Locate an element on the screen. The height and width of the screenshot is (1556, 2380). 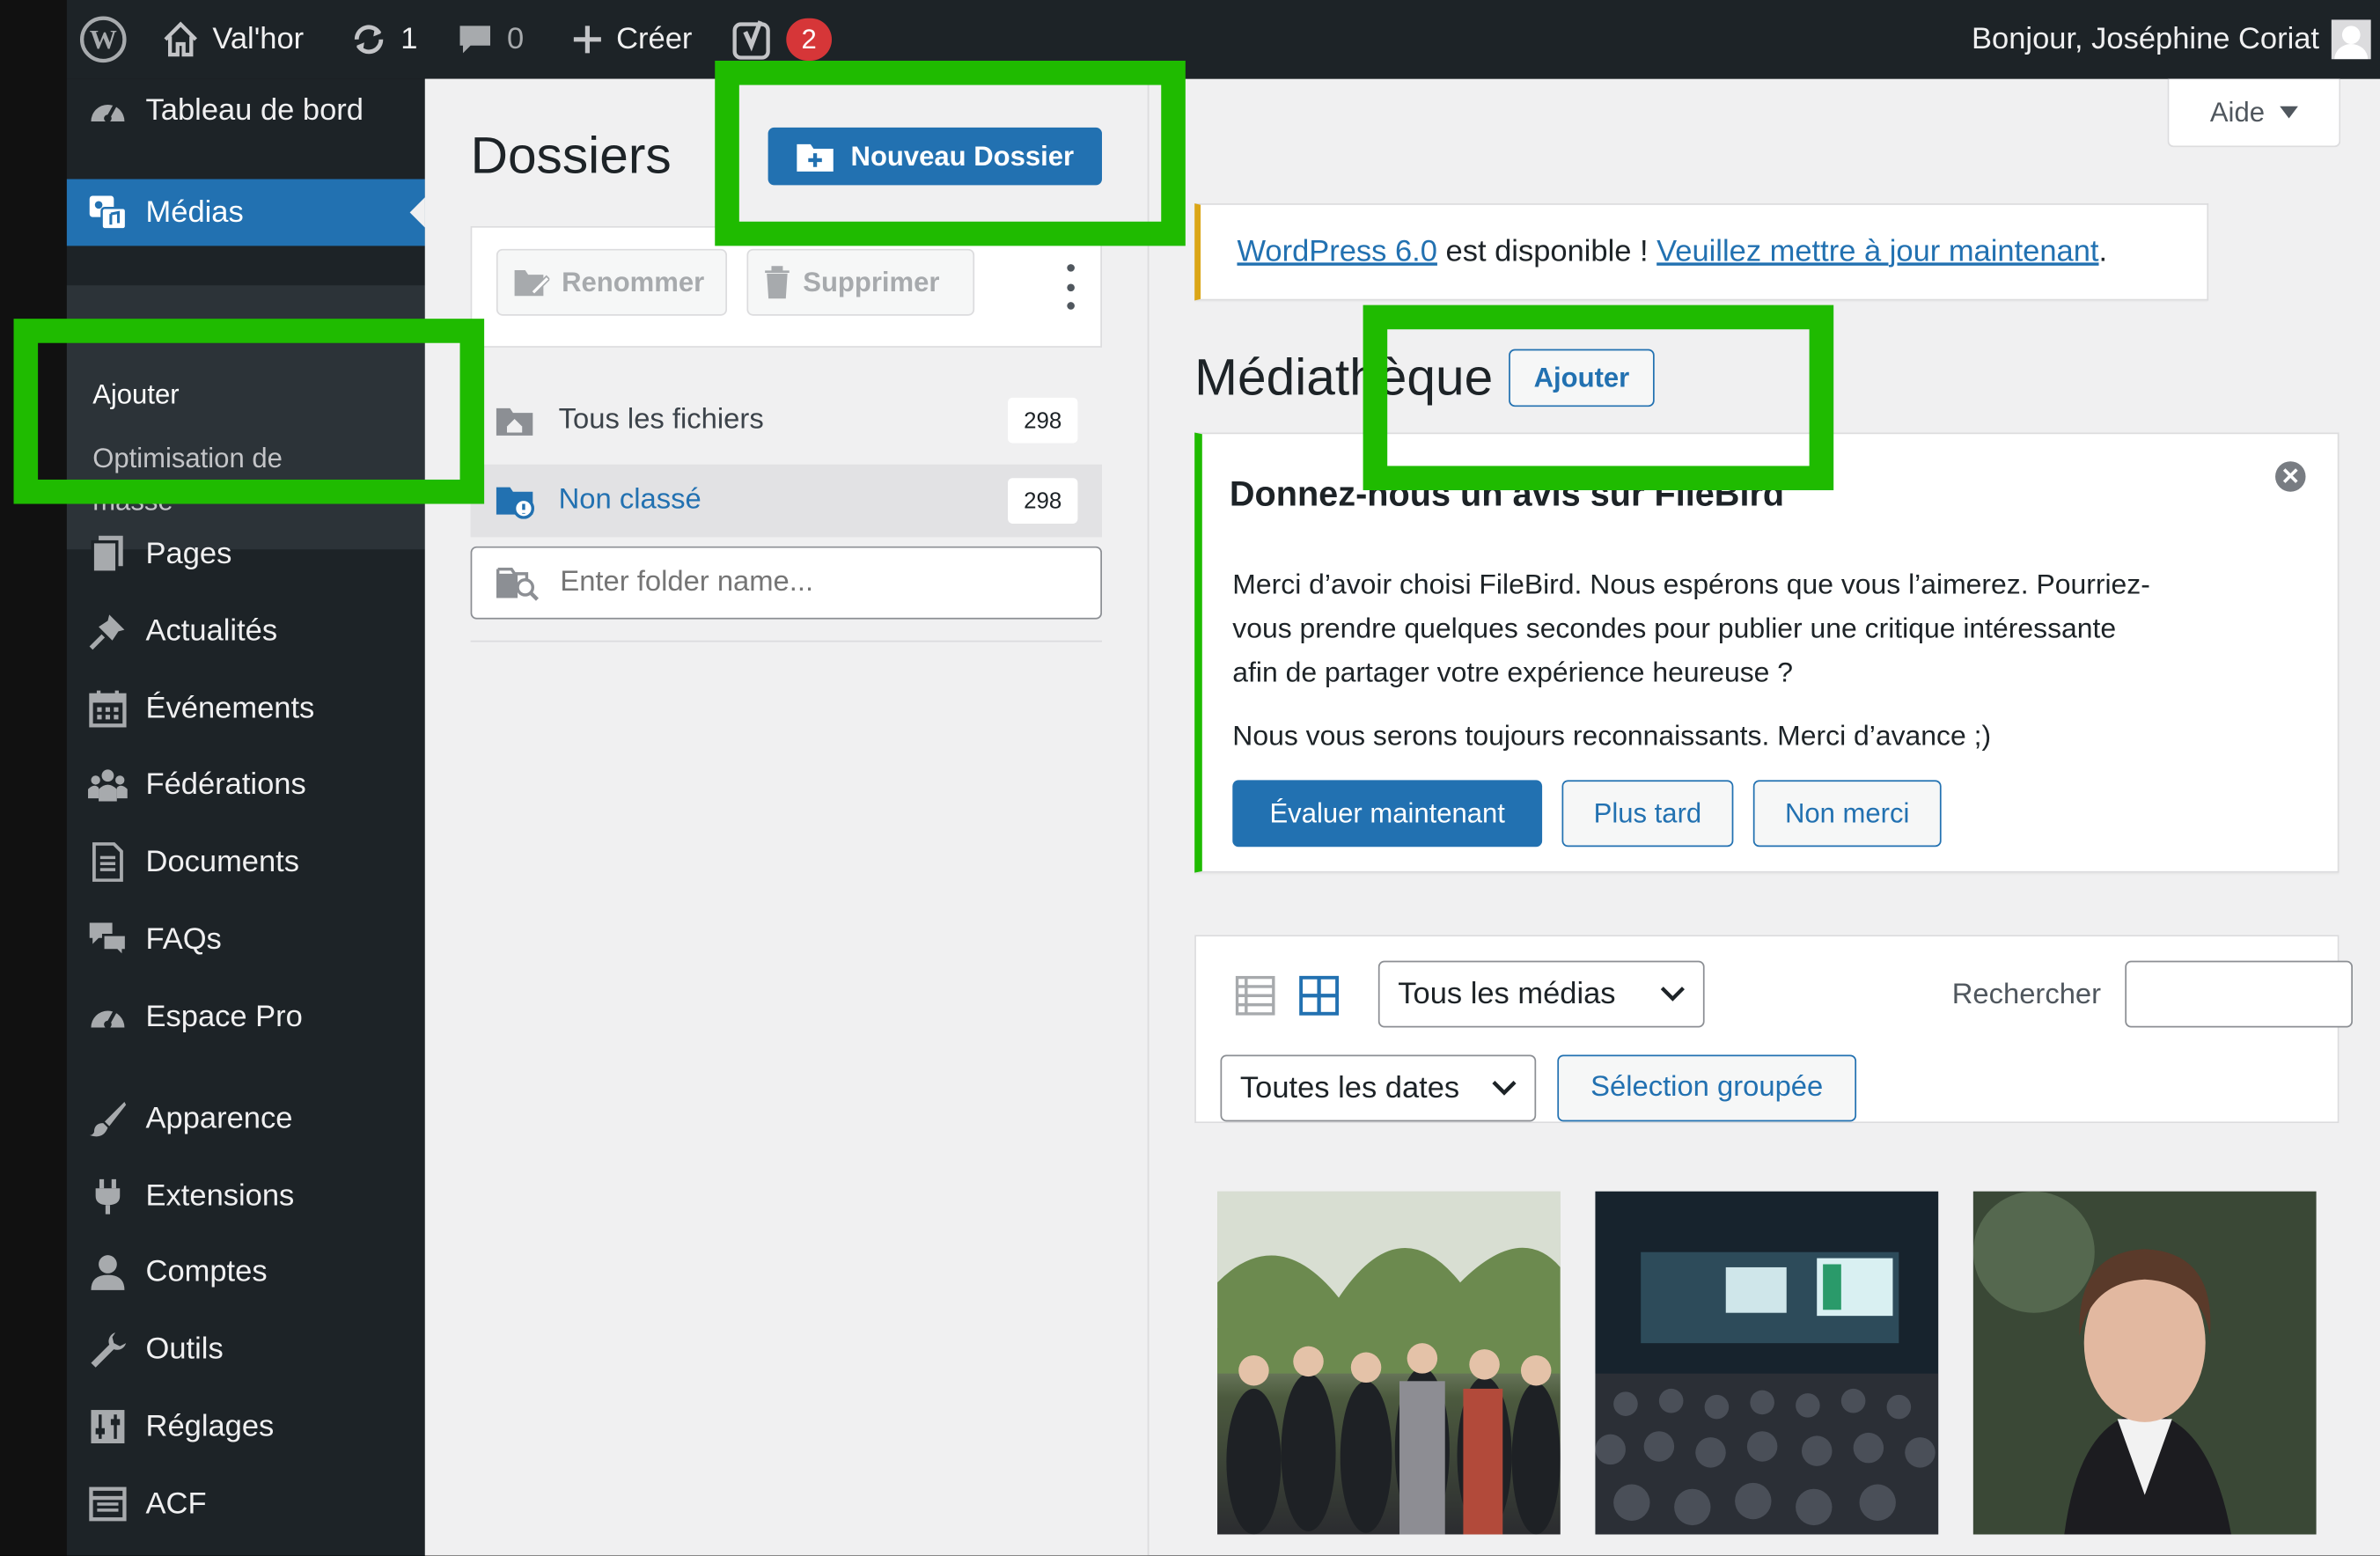
rename-label: Renommer is located at coordinates (633, 281).